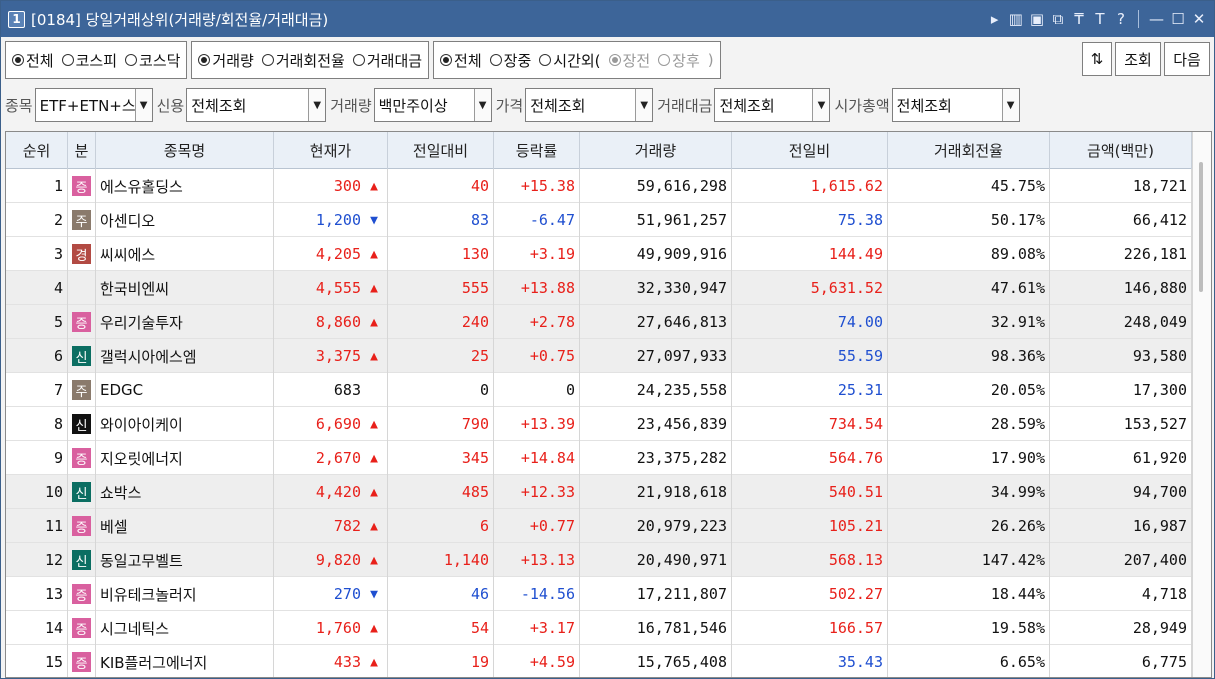 The image size is (1215, 679). I want to click on stock-name-cell: 씨씨에스, so click(185, 254).